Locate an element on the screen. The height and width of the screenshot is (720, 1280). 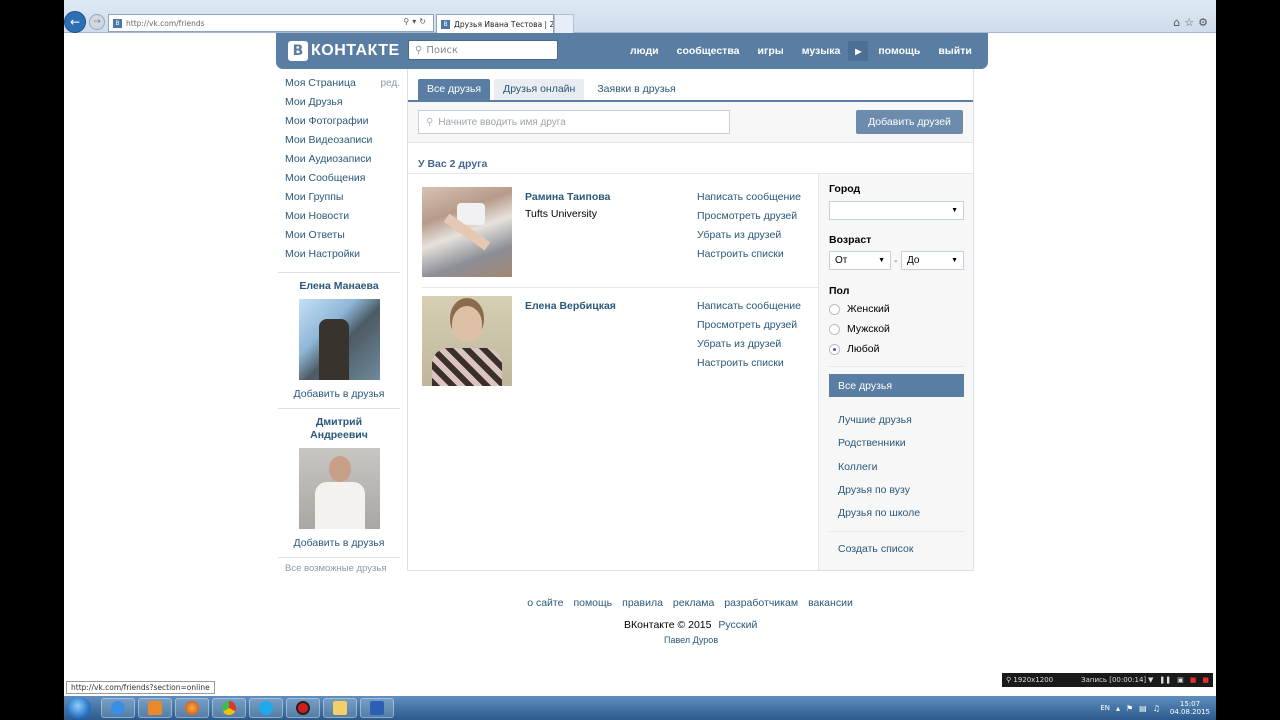
taskbar-ie-button is located at coordinates (118, 708).